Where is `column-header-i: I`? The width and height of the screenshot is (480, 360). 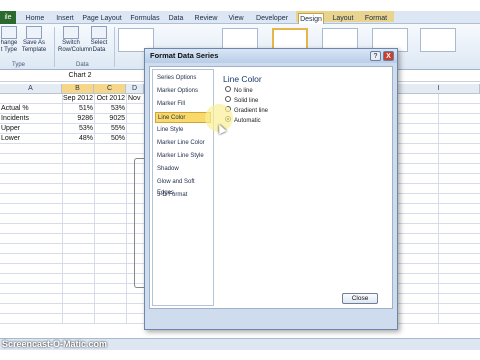
column-header-i: I is located at coordinates (439, 89).